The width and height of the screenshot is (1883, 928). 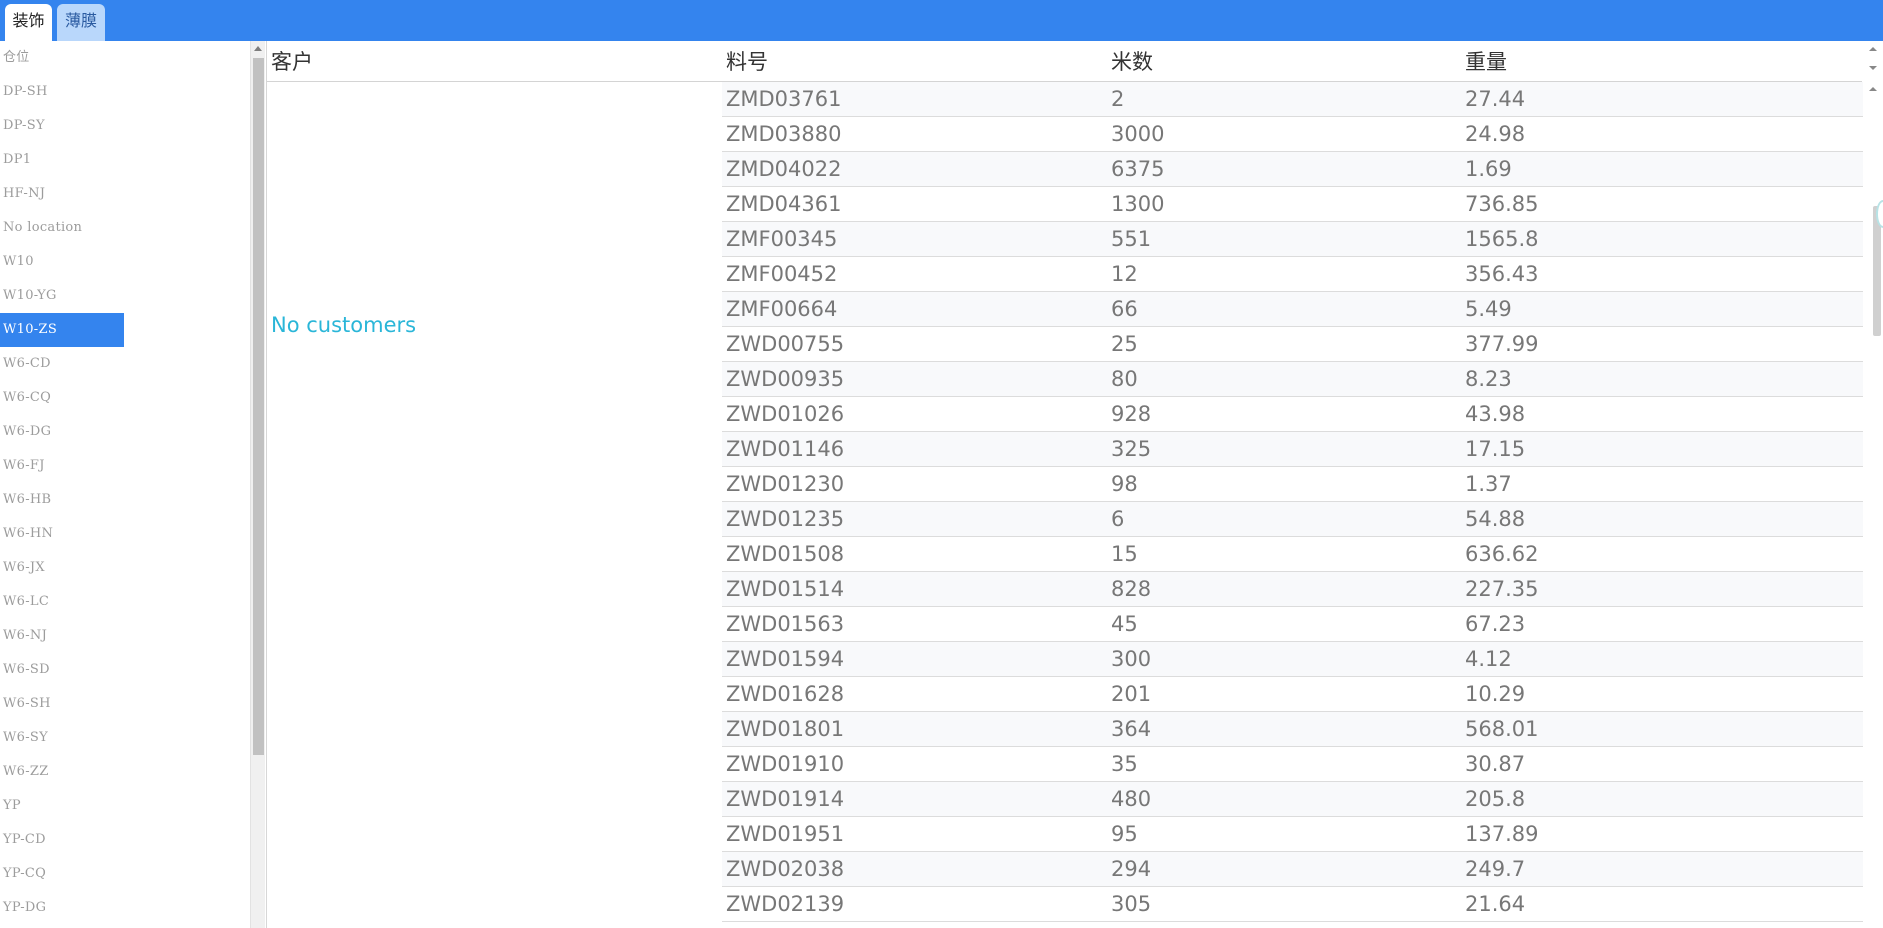 I want to click on table-row: ZWD01146 325 17.15, so click(x=1292, y=449).